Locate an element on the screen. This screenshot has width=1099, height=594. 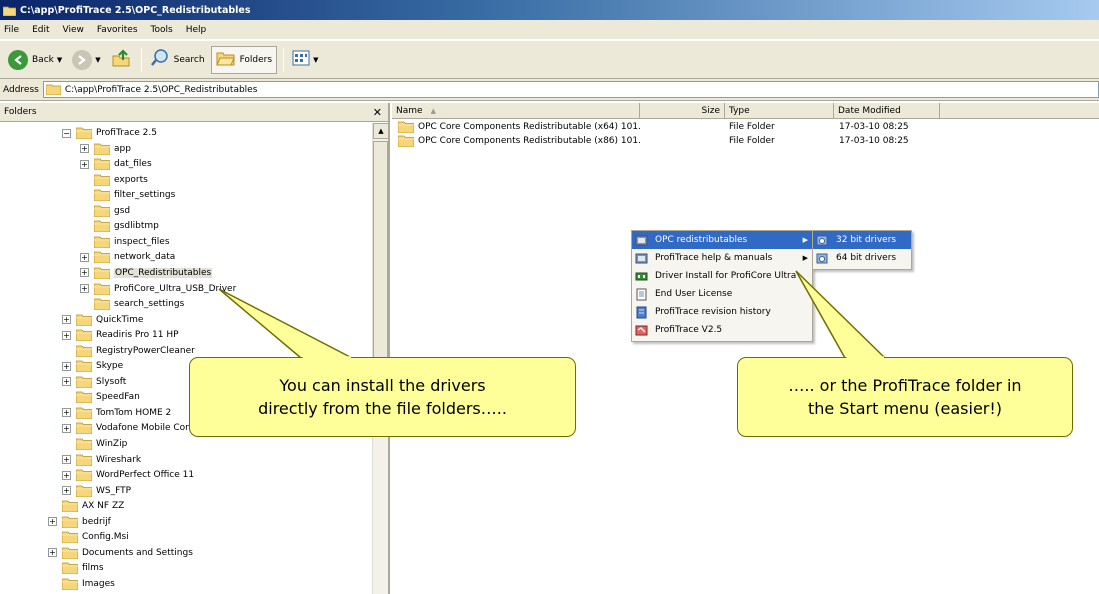
tree-item-label: gsd is located at coordinates (122, 210).